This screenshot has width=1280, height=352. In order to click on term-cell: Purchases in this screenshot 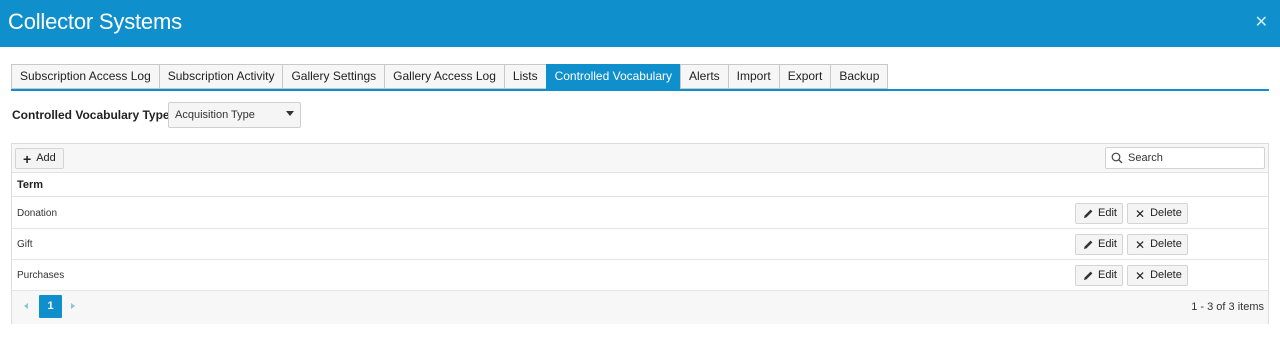, I will do `click(41, 275)`.